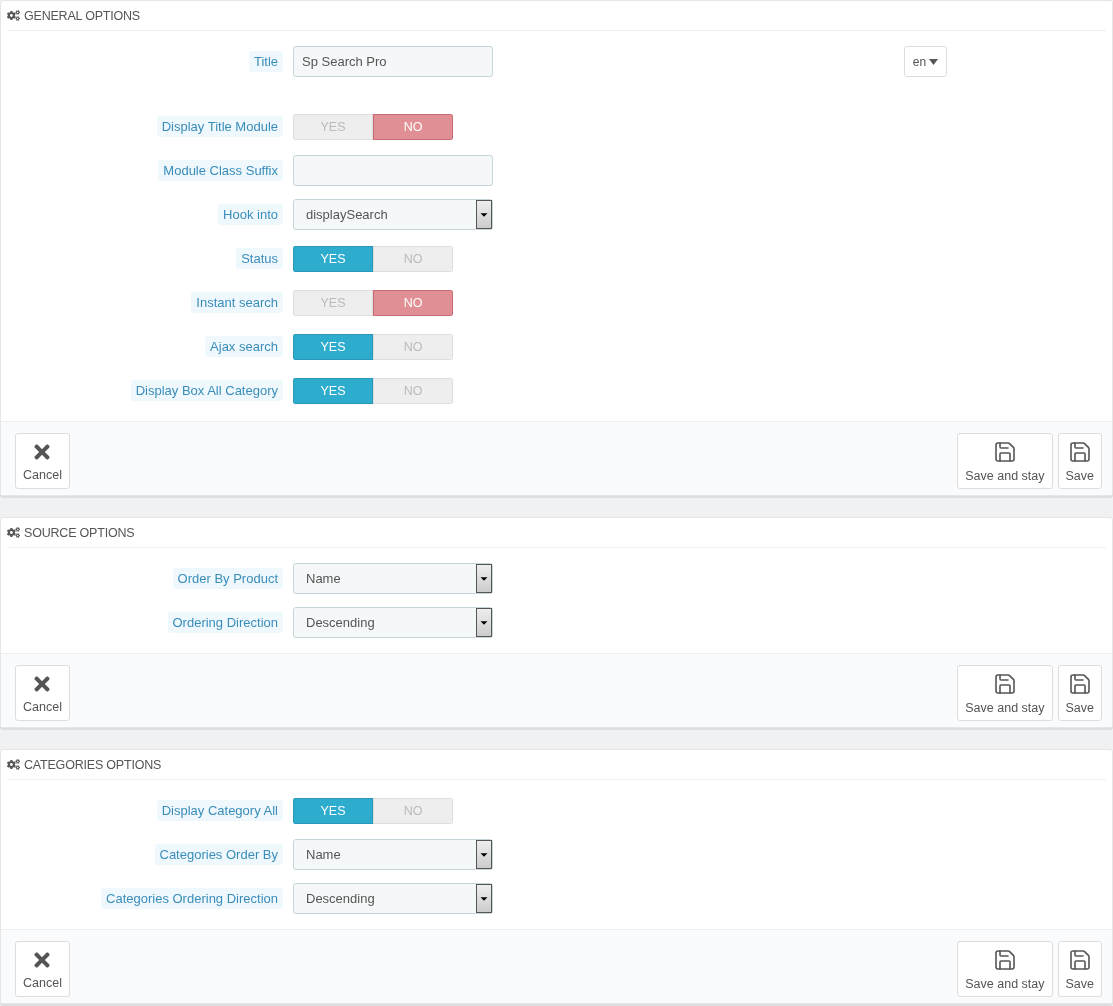 This screenshot has height=1006, width=1113. What do you see at coordinates (934, 61) in the screenshot?
I see `caret-icon` at bounding box center [934, 61].